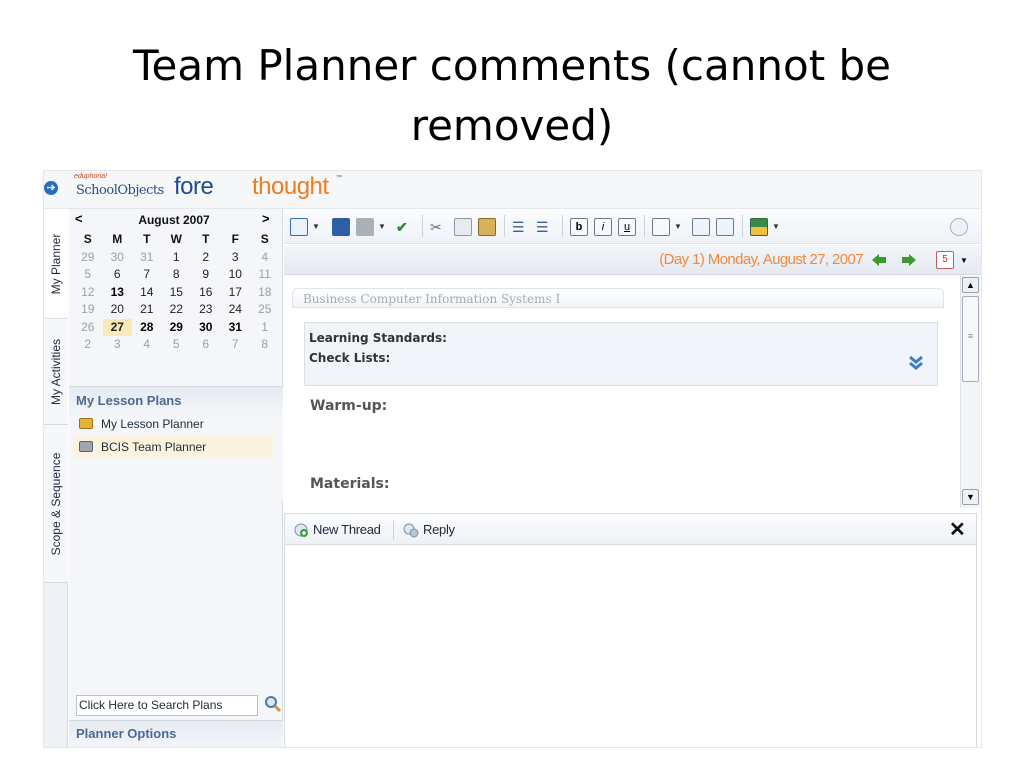 The height and width of the screenshot is (768, 1024). I want to click on calendar-month-label: August 2007, so click(174, 220).